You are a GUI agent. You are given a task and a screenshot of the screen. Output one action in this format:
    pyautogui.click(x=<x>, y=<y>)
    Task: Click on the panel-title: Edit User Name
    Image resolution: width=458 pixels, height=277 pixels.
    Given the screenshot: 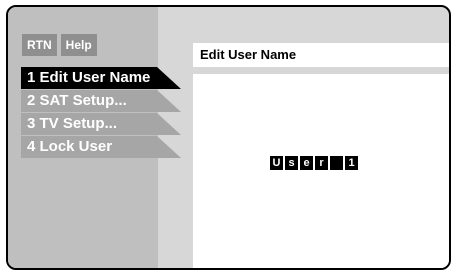 What is the action you would take?
    pyautogui.click(x=321, y=55)
    